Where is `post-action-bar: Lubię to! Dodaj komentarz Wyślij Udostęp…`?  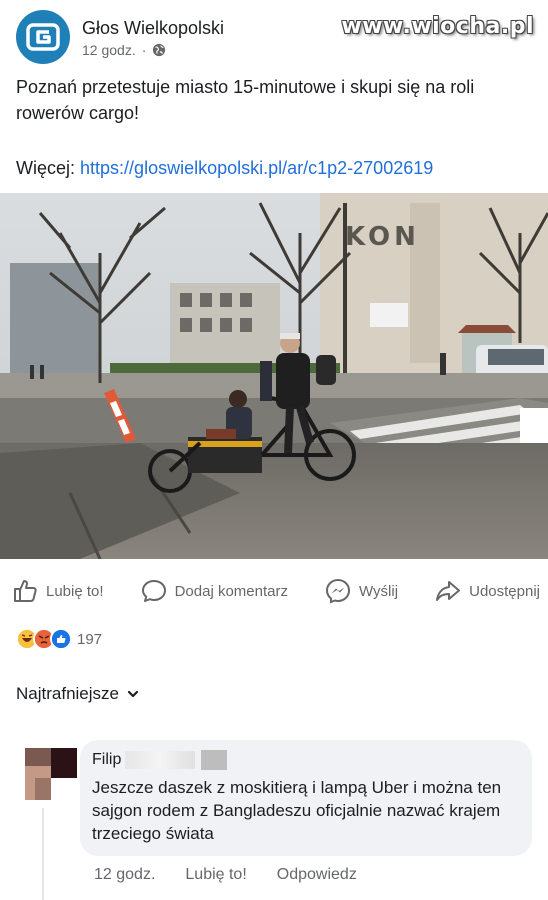 post-action-bar: Lubię to! Dodaj komentarz Wyślij Udostęp… is located at coordinates (276, 591).